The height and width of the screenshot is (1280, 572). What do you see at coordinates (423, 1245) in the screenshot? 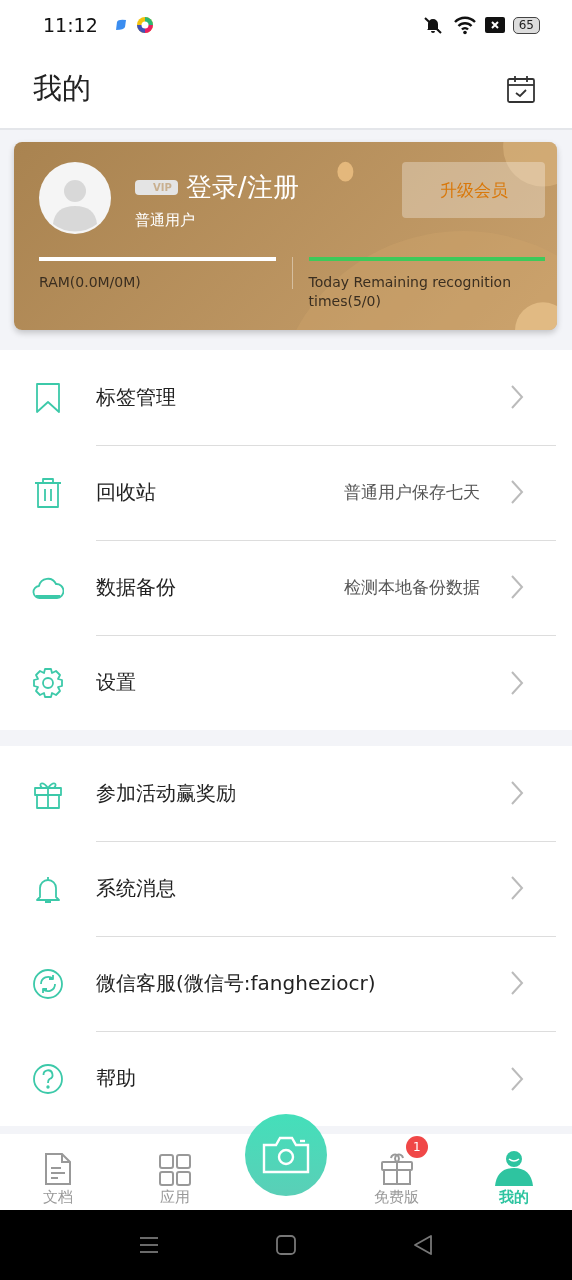
I see `back-icon` at bounding box center [423, 1245].